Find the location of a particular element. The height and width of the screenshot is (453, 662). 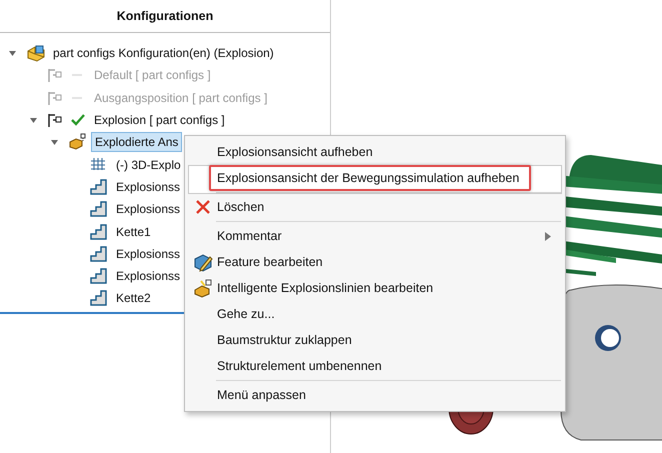

tree-item: Explodierte Ans is located at coordinates (136, 142).